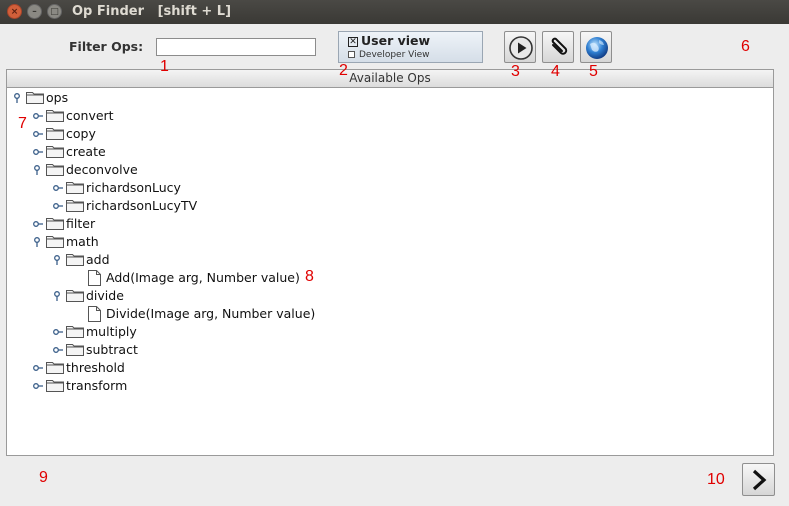 The image size is (789, 506). I want to click on run-button, so click(520, 47).